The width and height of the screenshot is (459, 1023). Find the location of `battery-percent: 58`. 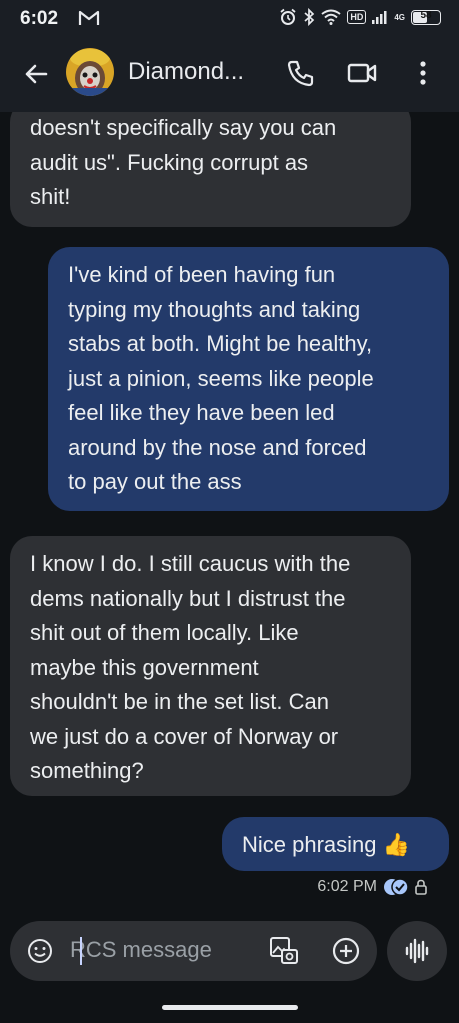

battery-percent: 58 is located at coordinates (426, 15).